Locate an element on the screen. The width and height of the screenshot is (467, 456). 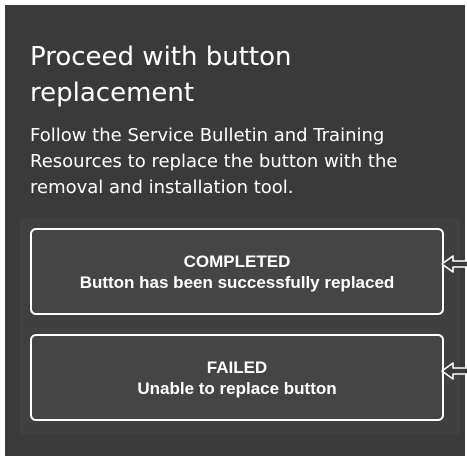
dialog-title: Proceed with button replacement is located at coordinates (161, 75).